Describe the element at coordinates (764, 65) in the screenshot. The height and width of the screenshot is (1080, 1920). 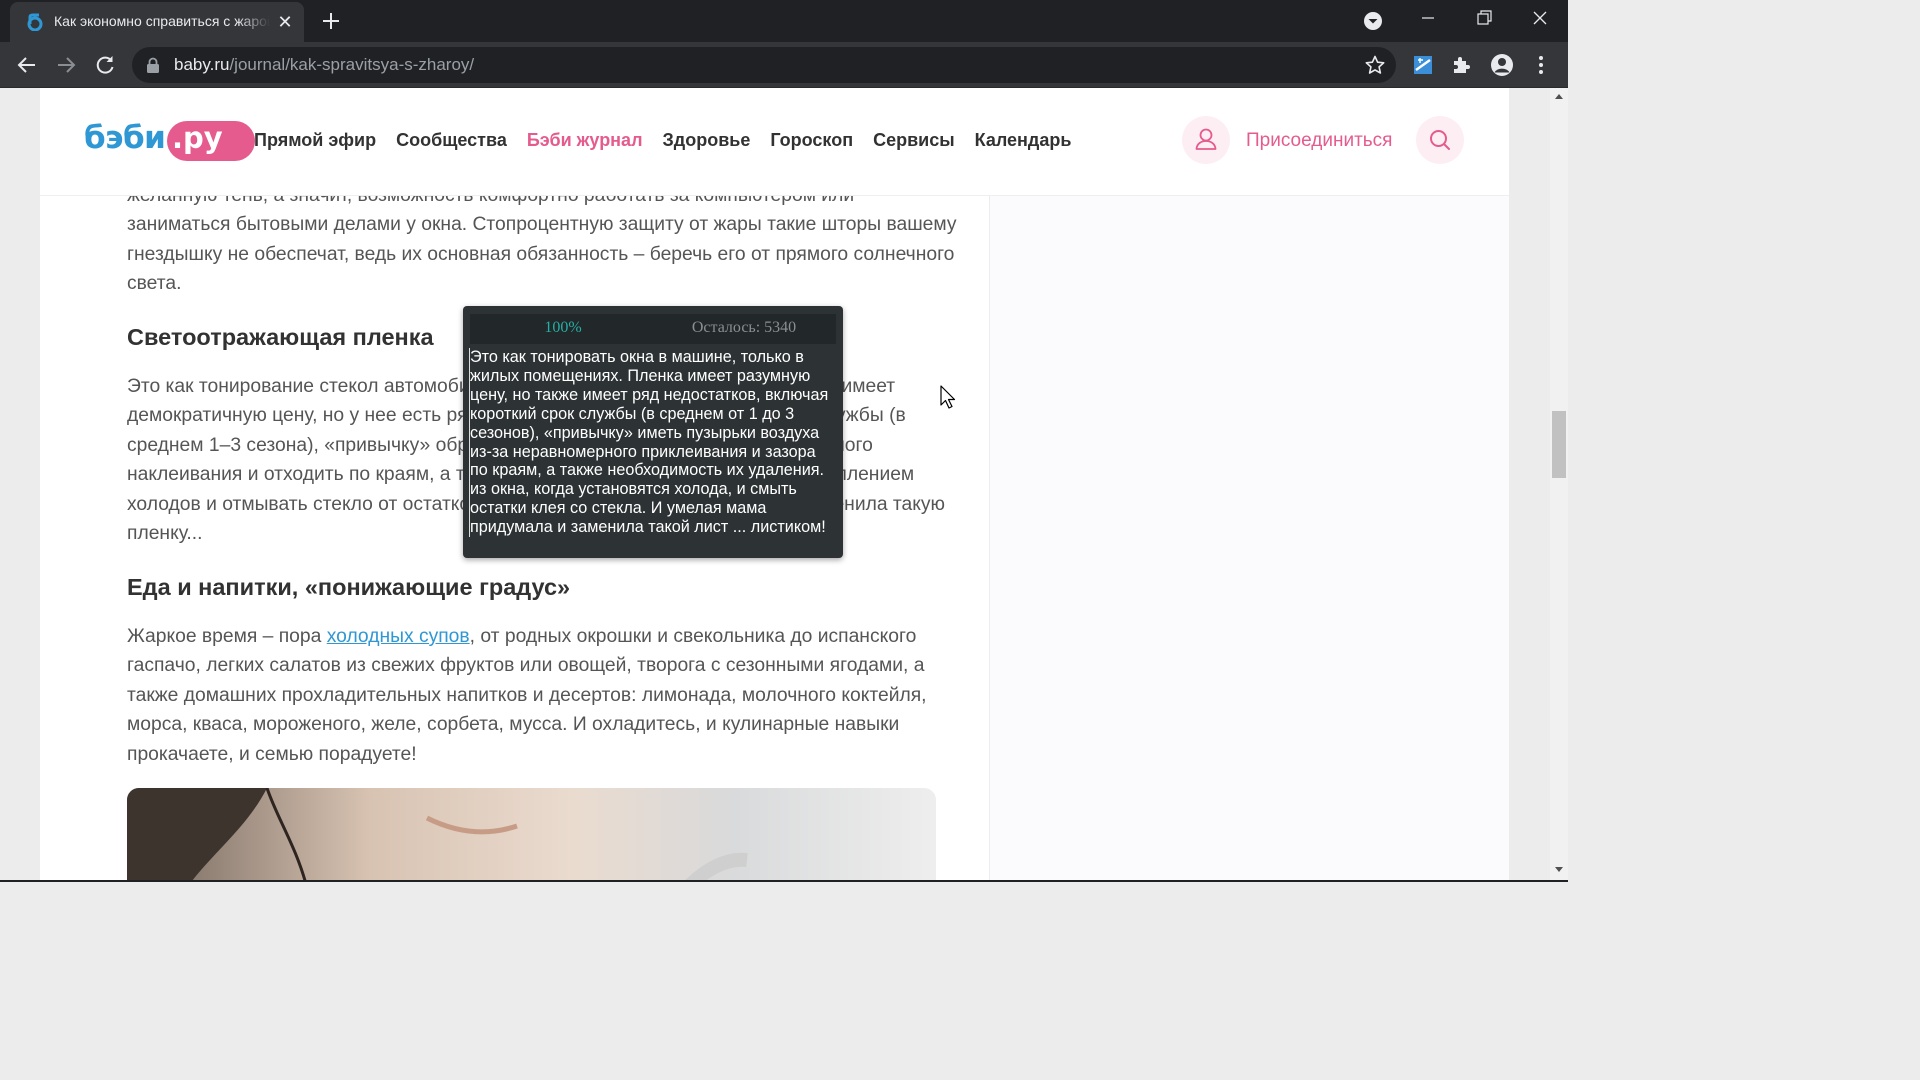
I see `address-bar: baby.ru/journal/kak-spravitsya-s-zharoy/` at that location.